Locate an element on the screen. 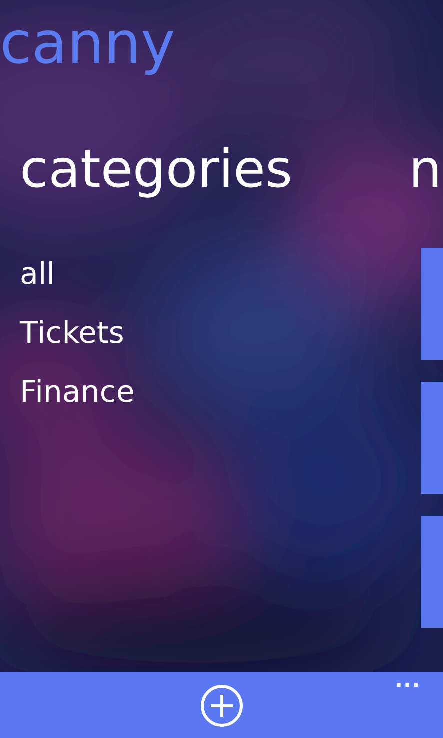  category-item: all is located at coordinates (38, 263).